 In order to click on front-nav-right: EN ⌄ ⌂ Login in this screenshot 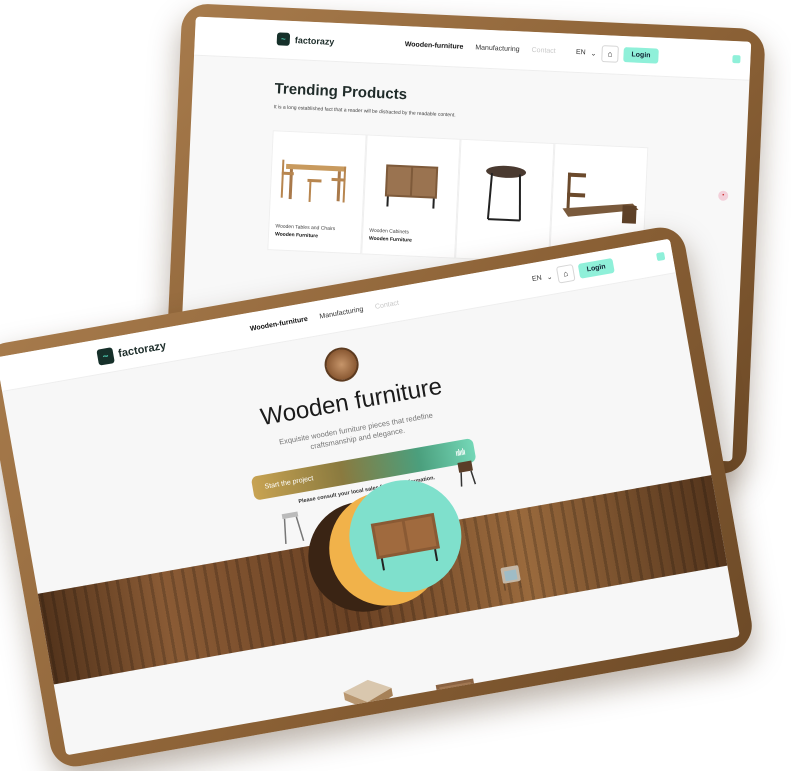, I will do `click(573, 272)`.